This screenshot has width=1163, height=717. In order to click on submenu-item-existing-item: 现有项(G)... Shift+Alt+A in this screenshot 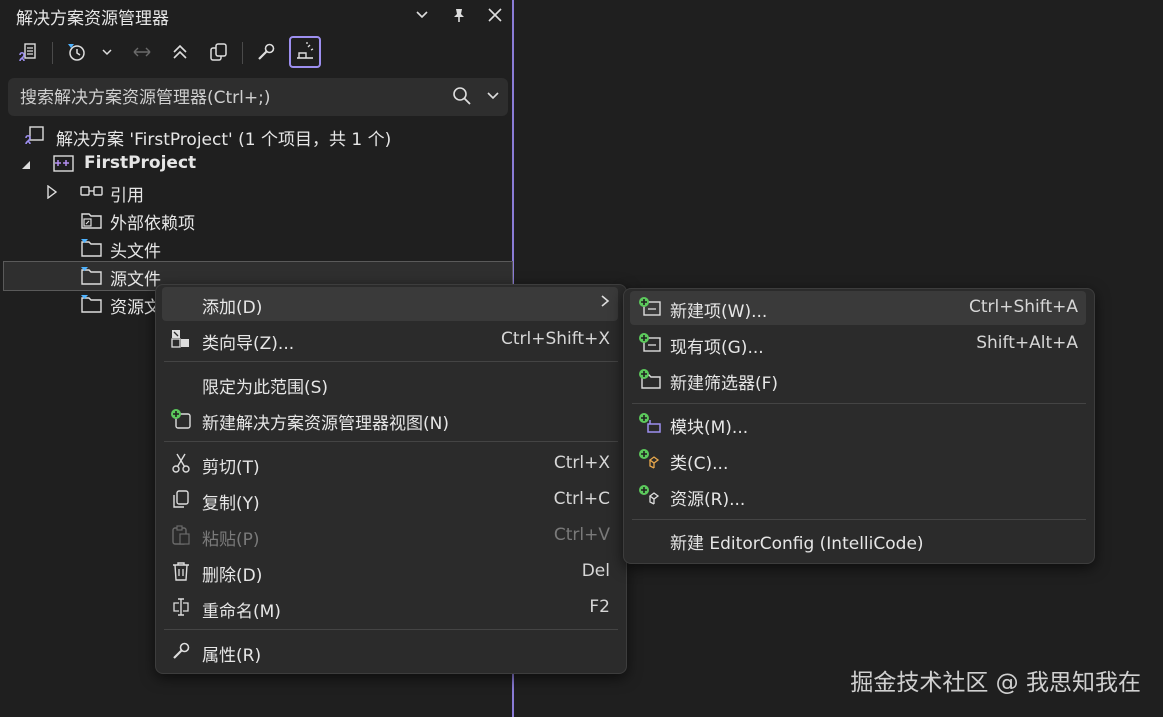, I will do `click(858, 344)`.